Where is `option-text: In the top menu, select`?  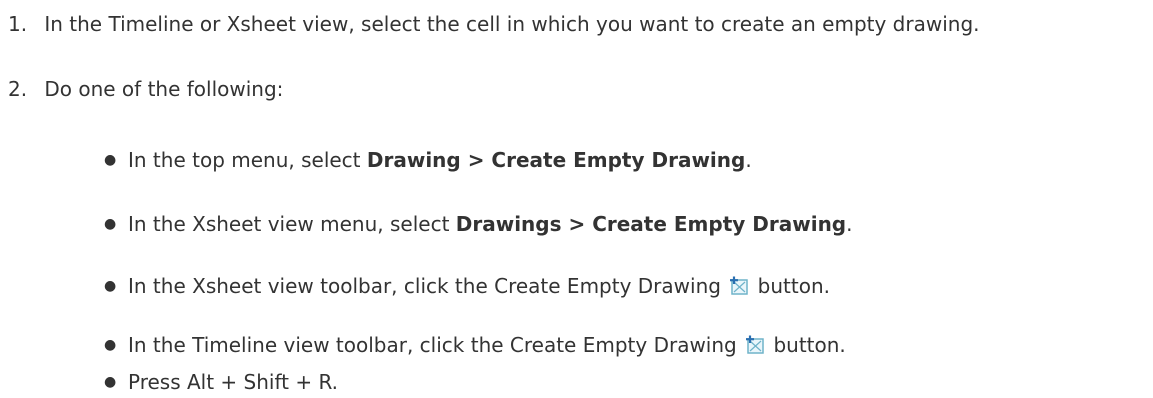 option-text: In the top menu, select is located at coordinates (247, 160).